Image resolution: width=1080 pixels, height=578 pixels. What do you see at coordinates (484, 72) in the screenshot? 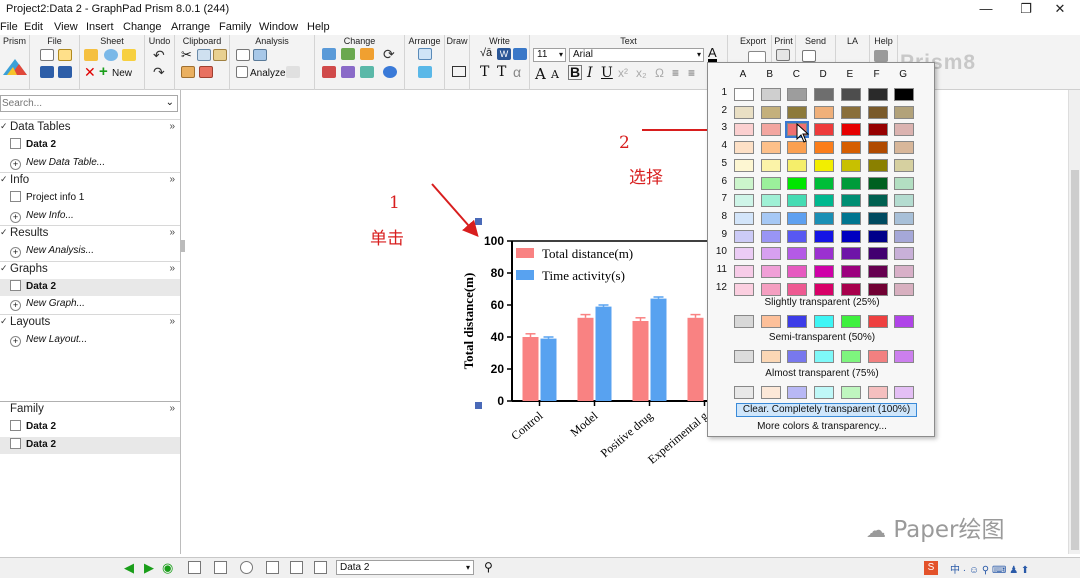
I see `text-tool-icon: T` at bounding box center [484, 72].